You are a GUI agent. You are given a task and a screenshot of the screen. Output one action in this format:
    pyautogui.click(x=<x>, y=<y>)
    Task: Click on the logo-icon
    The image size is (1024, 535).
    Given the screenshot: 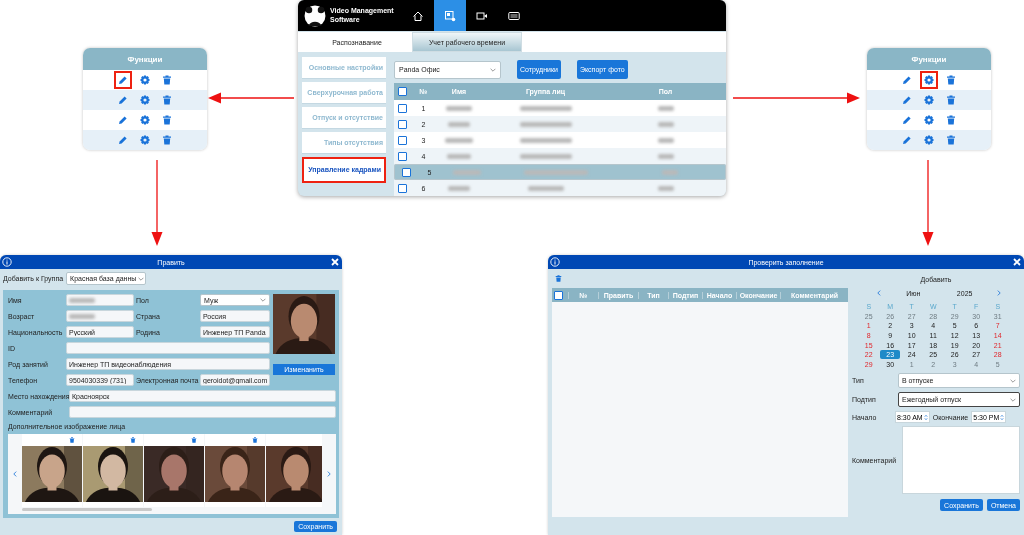 What is the action you would take?
    pyautogui.click(x=315, y=15)
    